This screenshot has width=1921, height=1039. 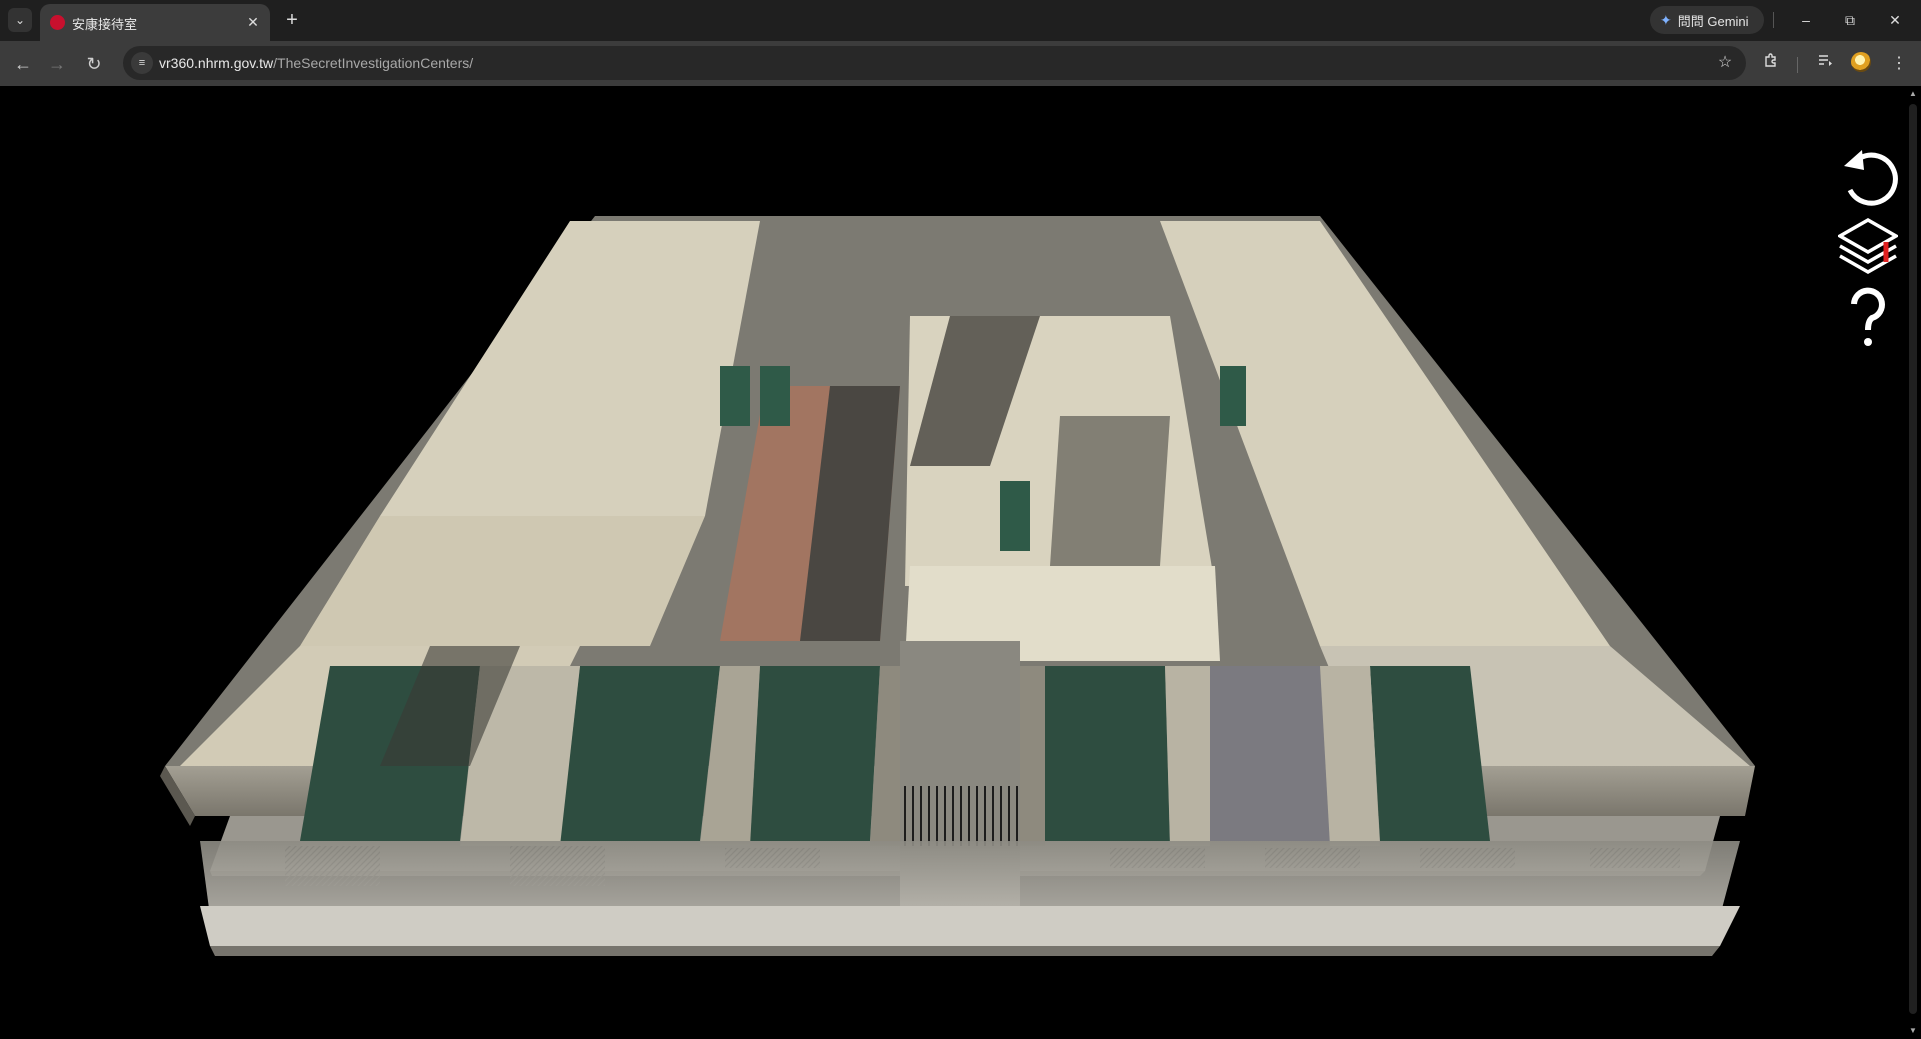 I want to click on puzzle-icon, so click(x=1770, y=60).